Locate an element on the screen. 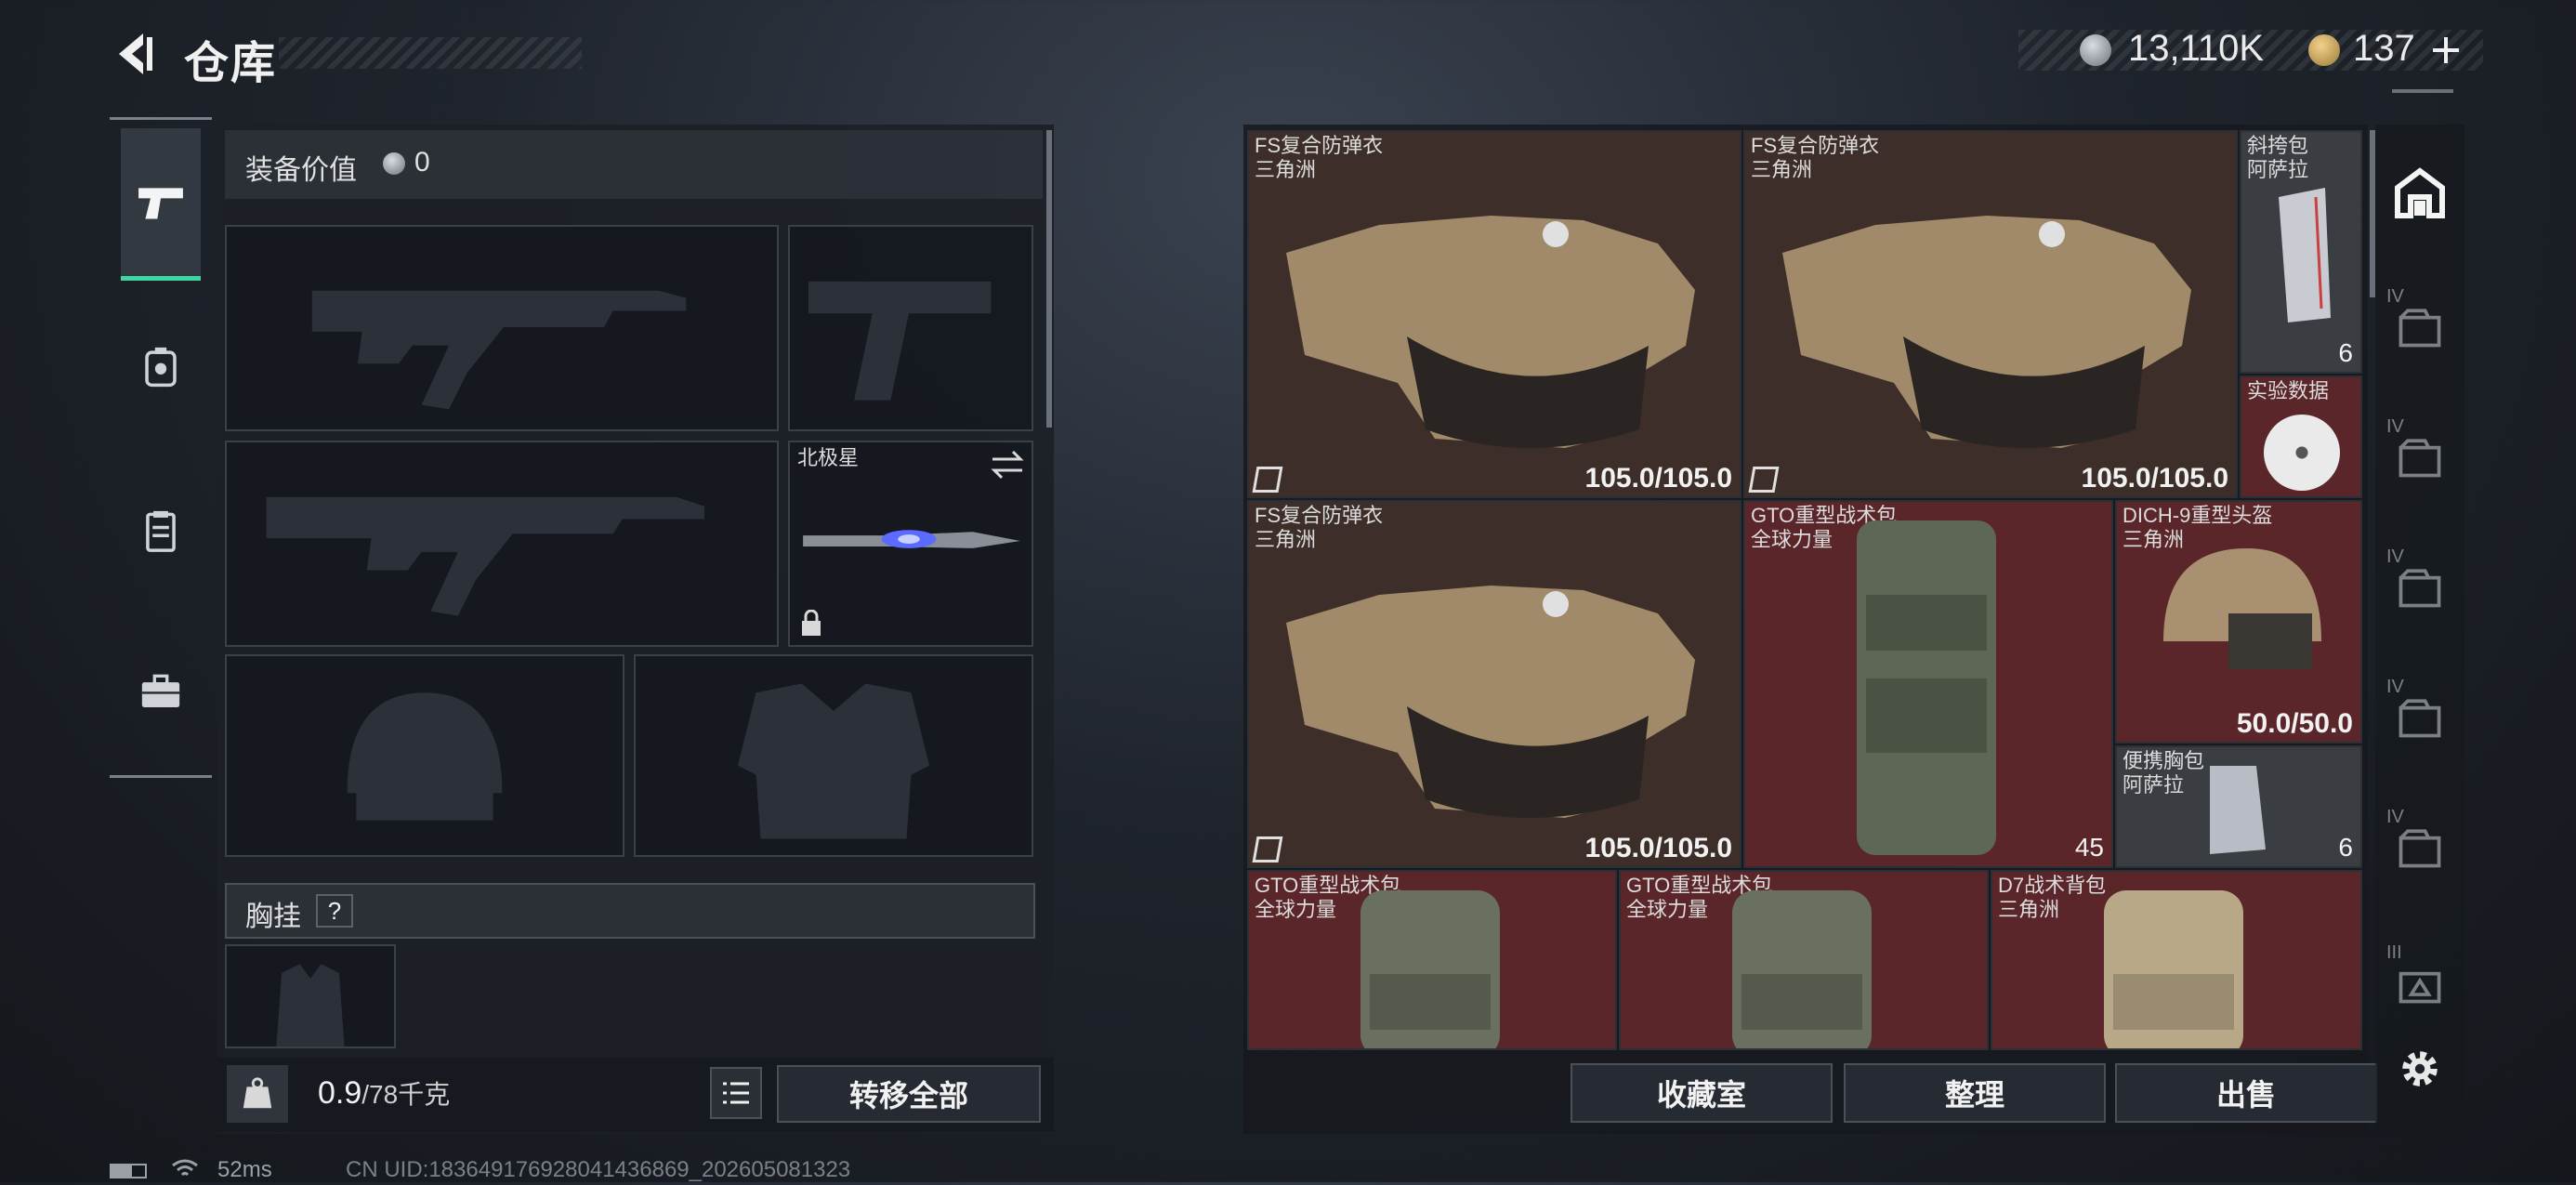  ticket-icon is located at coordinates (2324, 50).